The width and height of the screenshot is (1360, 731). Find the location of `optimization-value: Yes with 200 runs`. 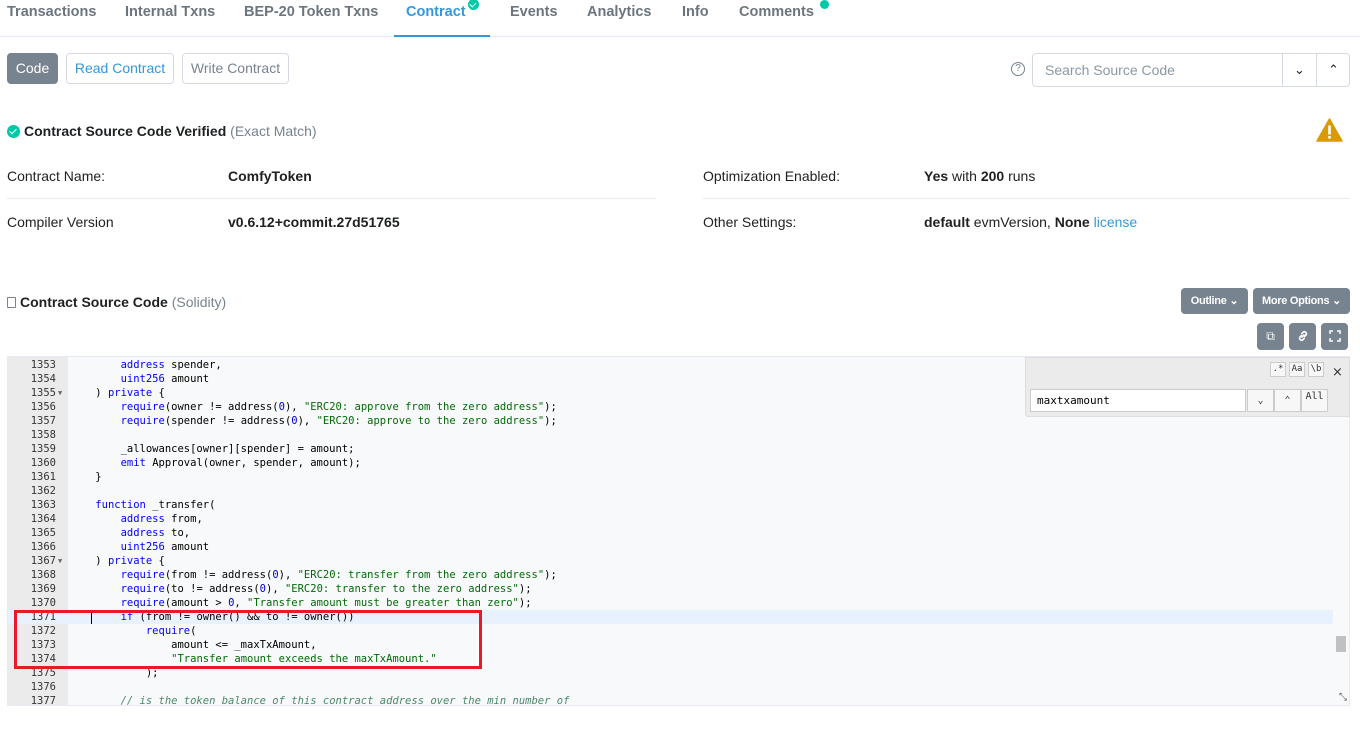

optimization-value: Yes with 200 runs is located at coordinates (979, 176).